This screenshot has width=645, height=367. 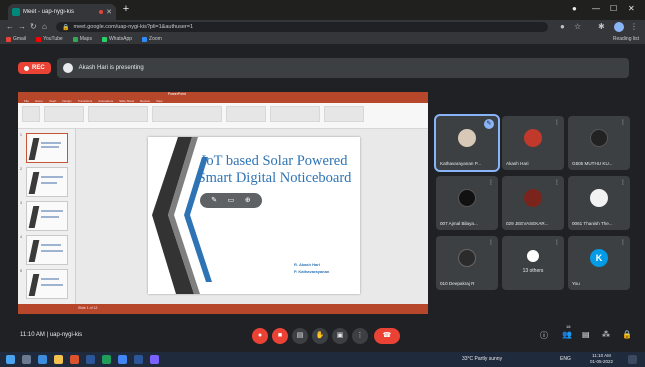 What do you see at coordinates (577, 27) in the screenshot?
I see `star-icon: ☆` at bounding box center [577, 27].